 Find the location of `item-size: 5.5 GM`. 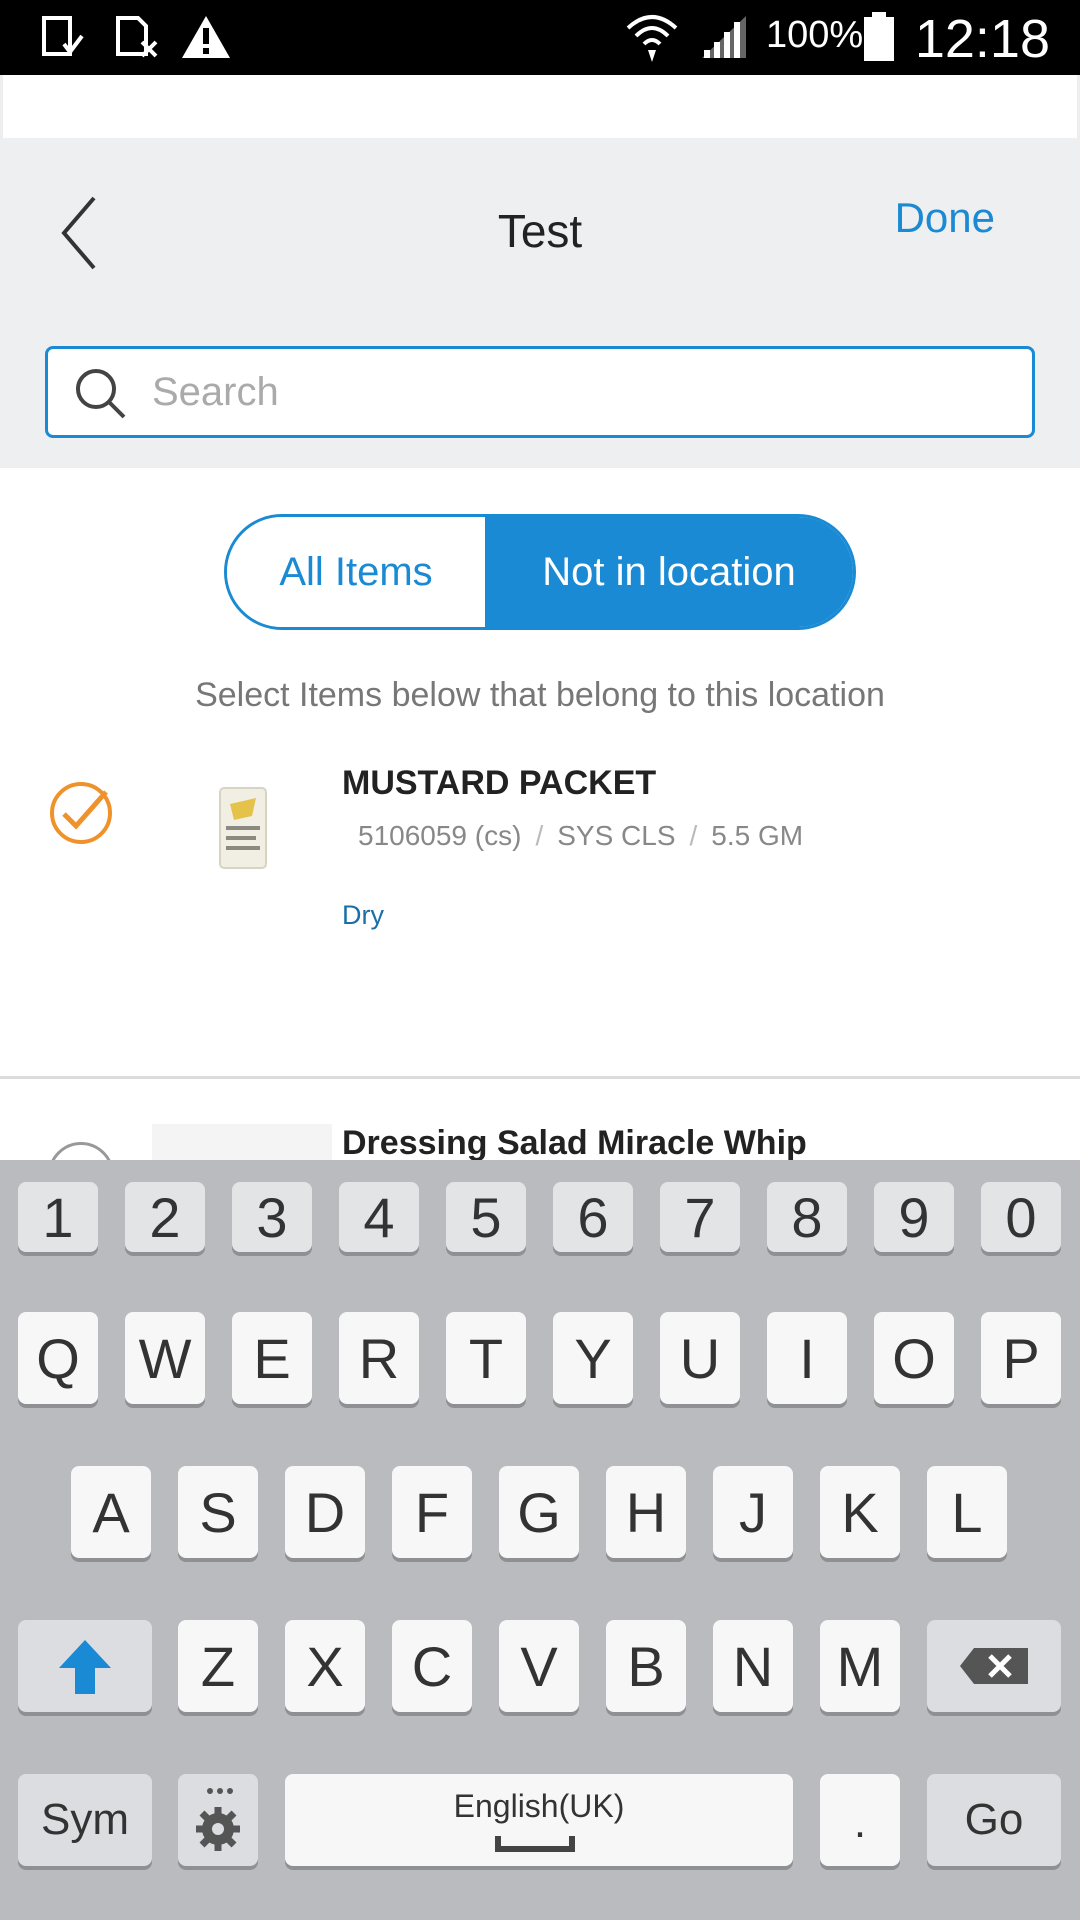

item-size: 5.5 GM is located at coordinates (757, 835).